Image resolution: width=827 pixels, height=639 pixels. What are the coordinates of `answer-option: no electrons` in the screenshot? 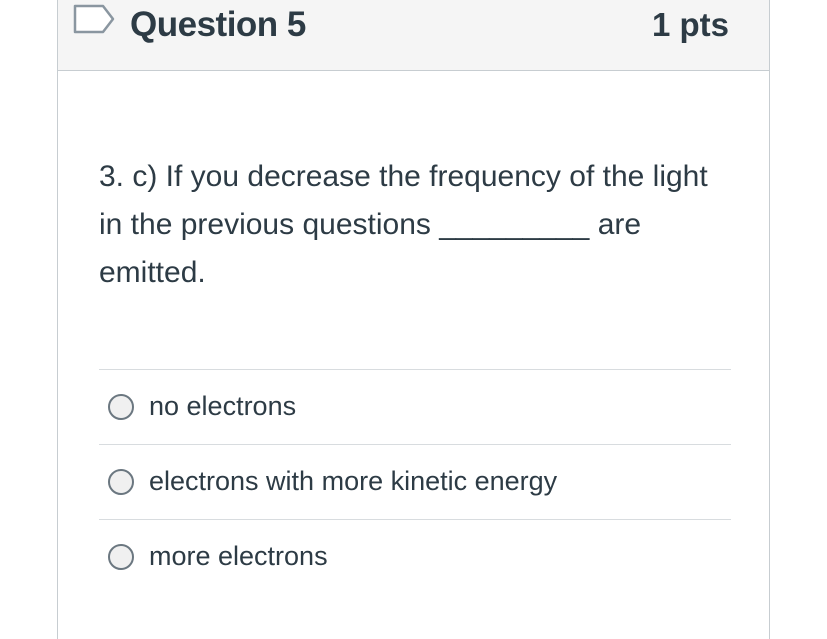 It's located at (415, 406).